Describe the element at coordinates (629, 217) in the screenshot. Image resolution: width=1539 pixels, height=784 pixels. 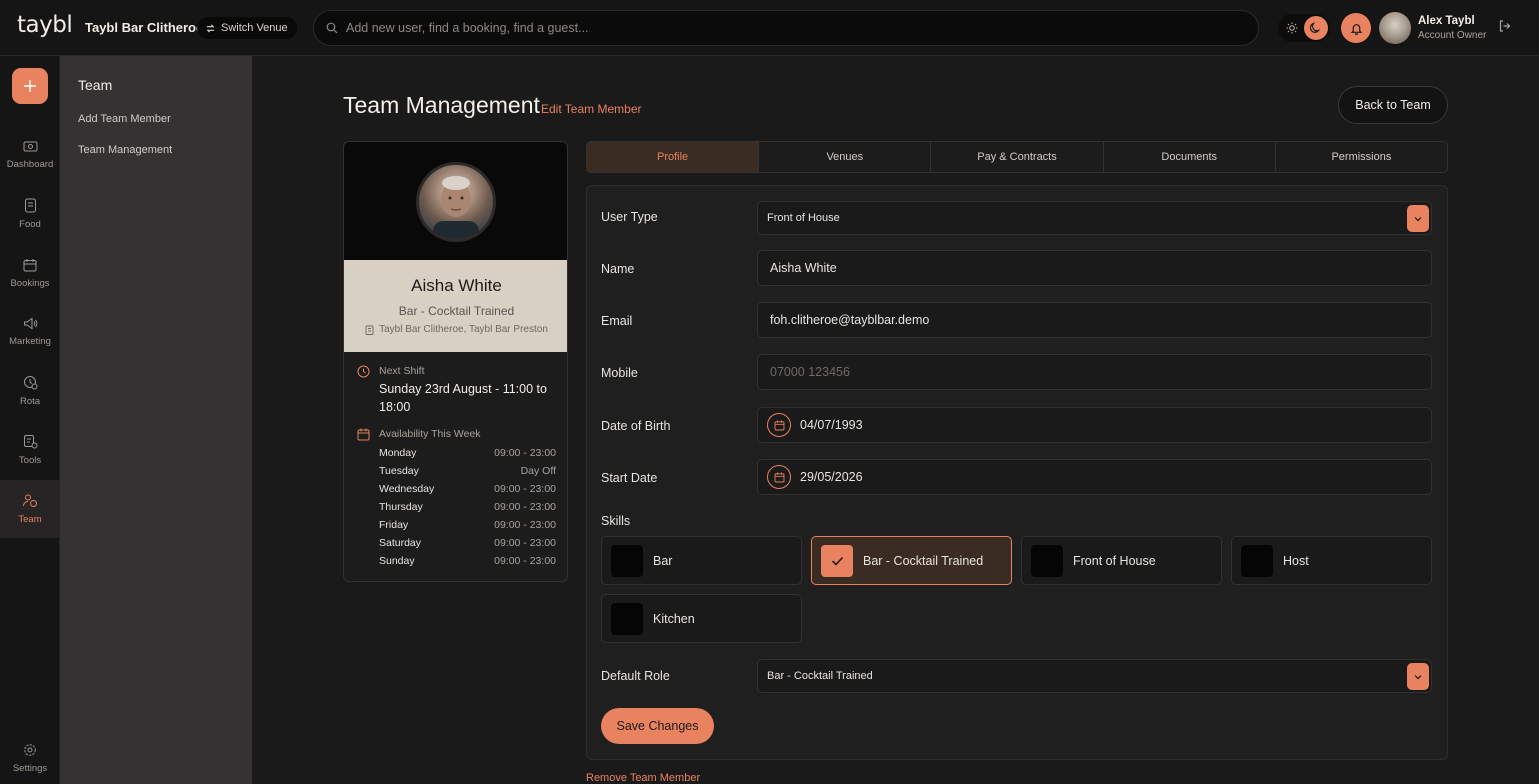
I see `user-type-label: User Type` at that location.